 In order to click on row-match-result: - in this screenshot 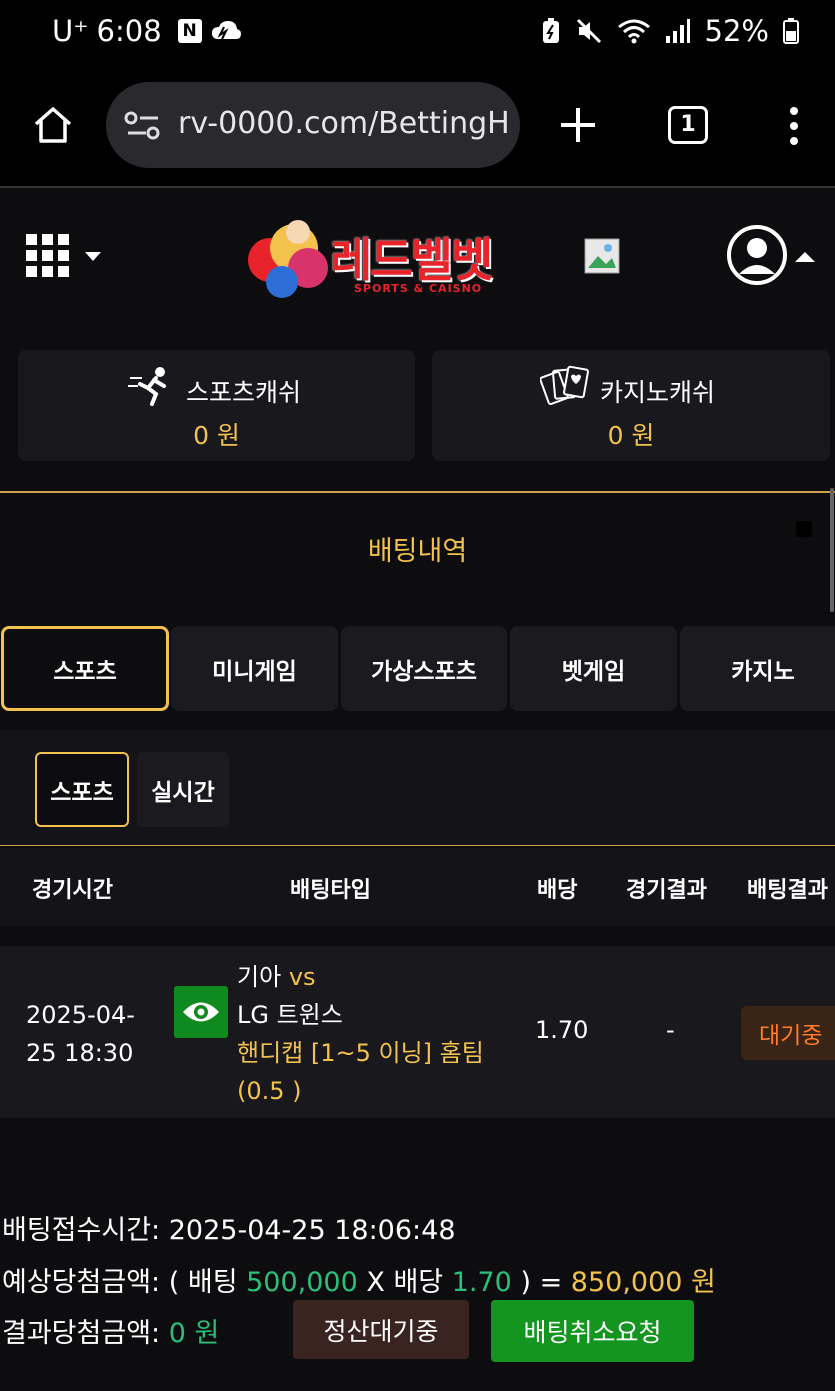, I will do `click(670, 1030)`.